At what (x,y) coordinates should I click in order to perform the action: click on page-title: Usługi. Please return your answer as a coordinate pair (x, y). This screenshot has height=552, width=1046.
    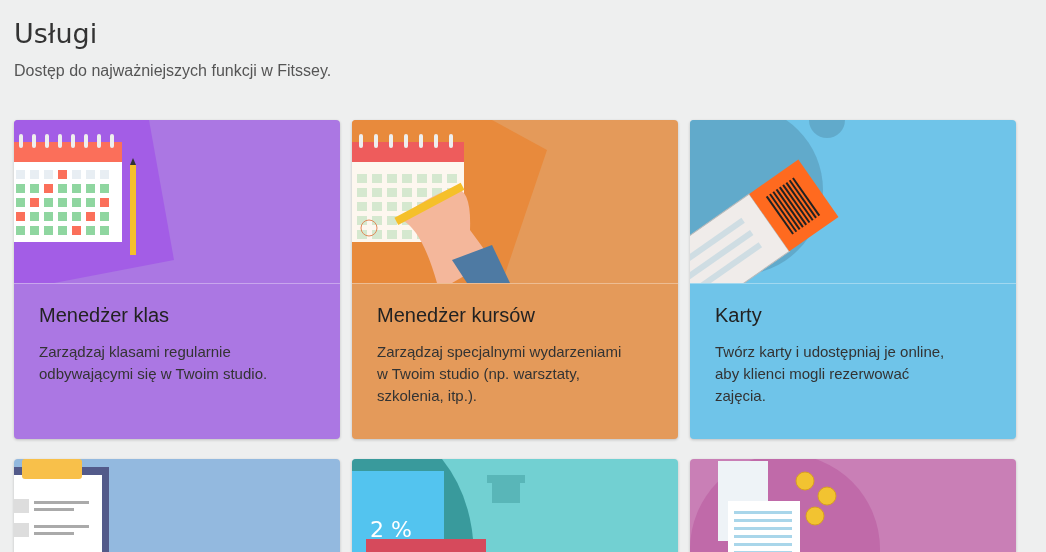
    Looking at the image, I should click on (56, 34).